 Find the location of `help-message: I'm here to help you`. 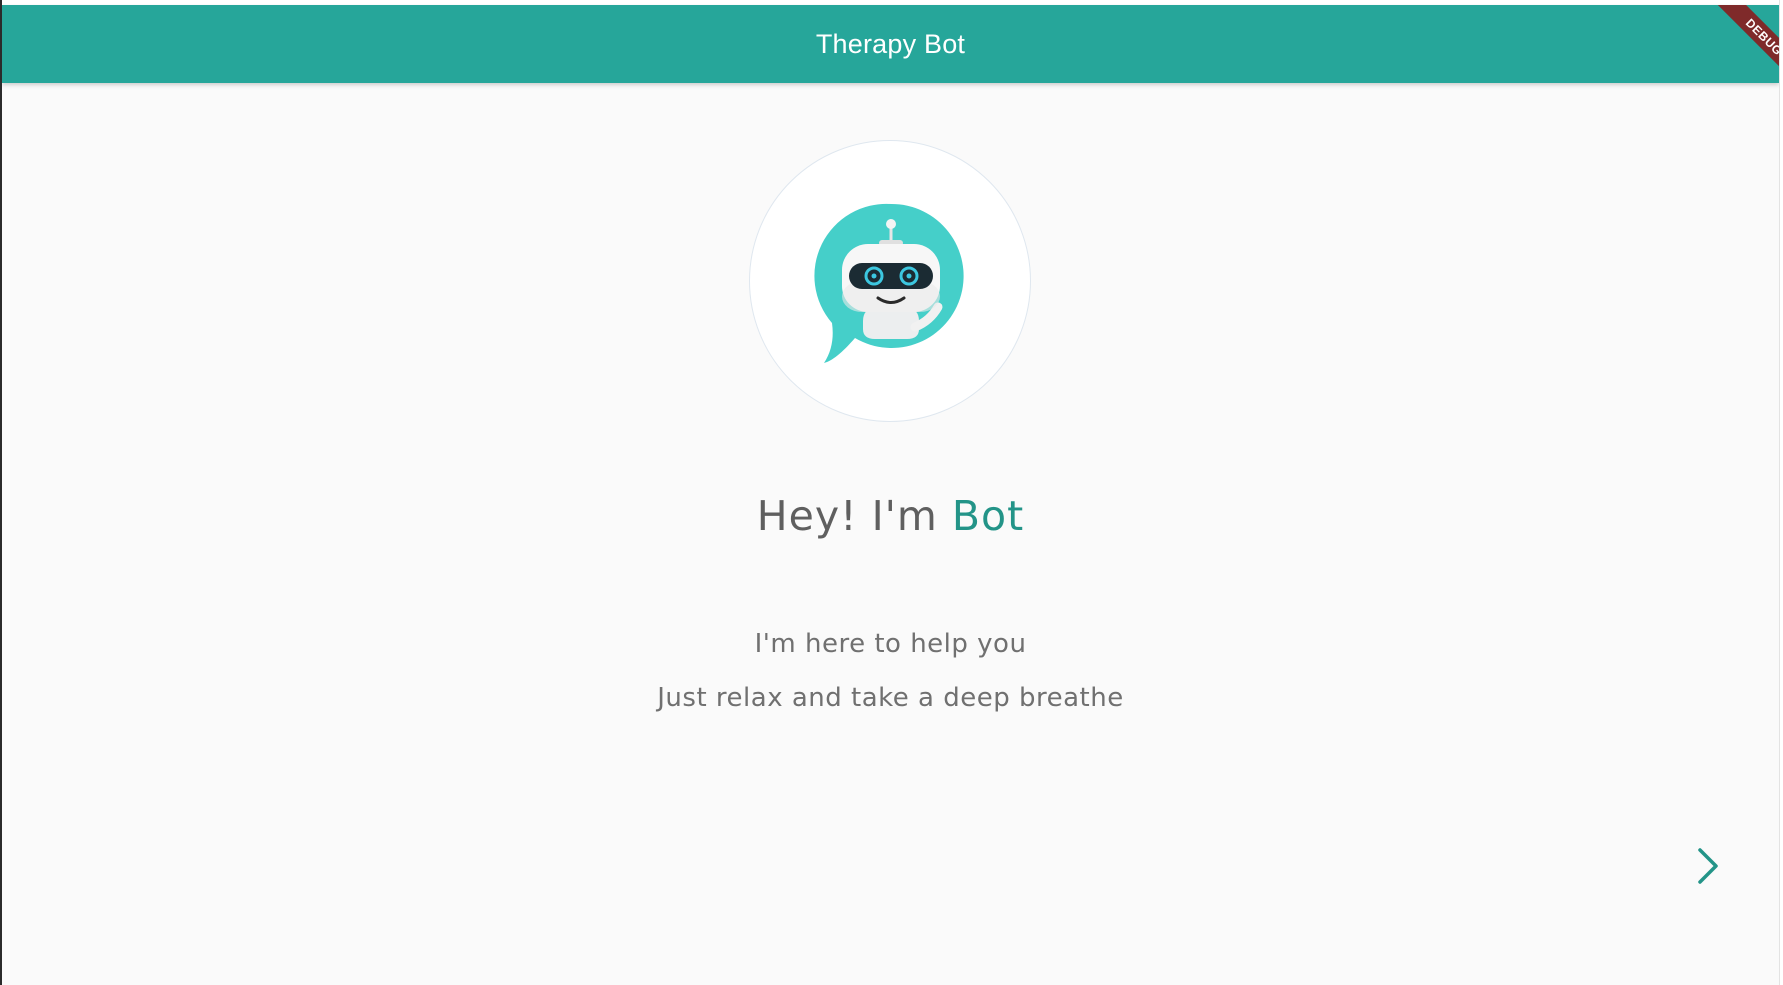

help-message: I'm here to help you is located at coordinates (890, 644).